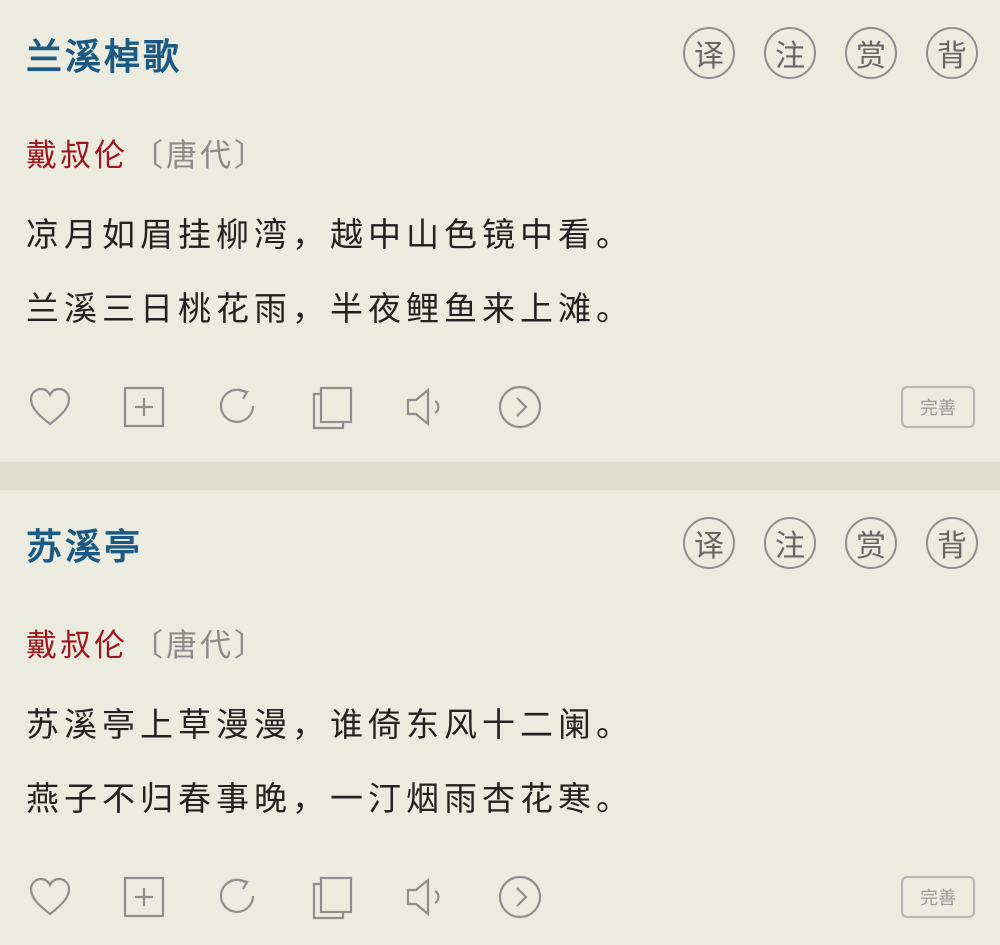 Image resolution: width=1000 pixels, height=945 pixels. Describe the element at coordinates (330, 724) in the screenshot. I see `poem-line: 苏溪亭上草漫漫，谁倚东风十二阑。` at that location.